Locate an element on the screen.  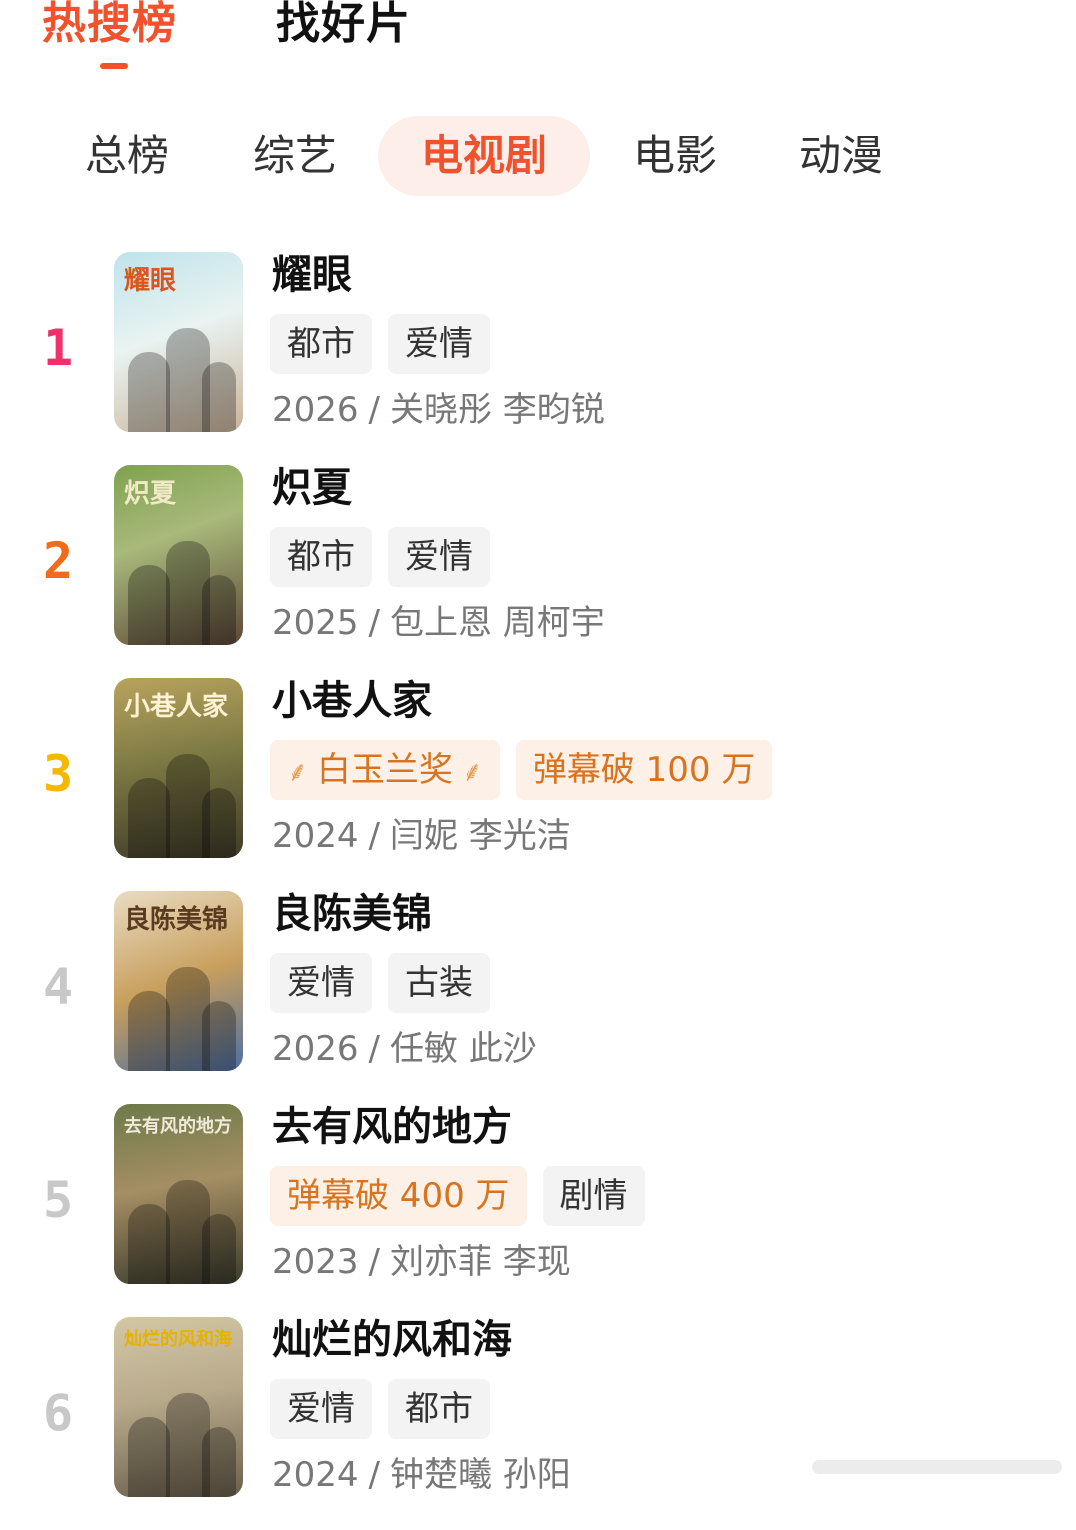
show-meta: 2024/闫妮 李光洁 is located at coordinates (421, 836).